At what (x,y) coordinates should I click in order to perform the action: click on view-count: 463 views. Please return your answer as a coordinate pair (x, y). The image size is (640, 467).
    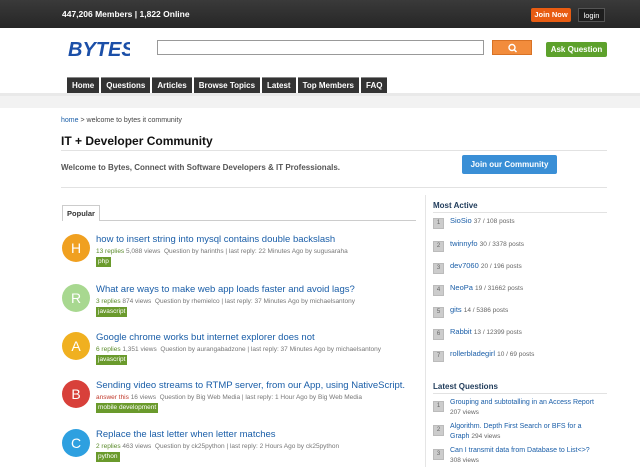
    Looking at the image, I should click on (137, 446).